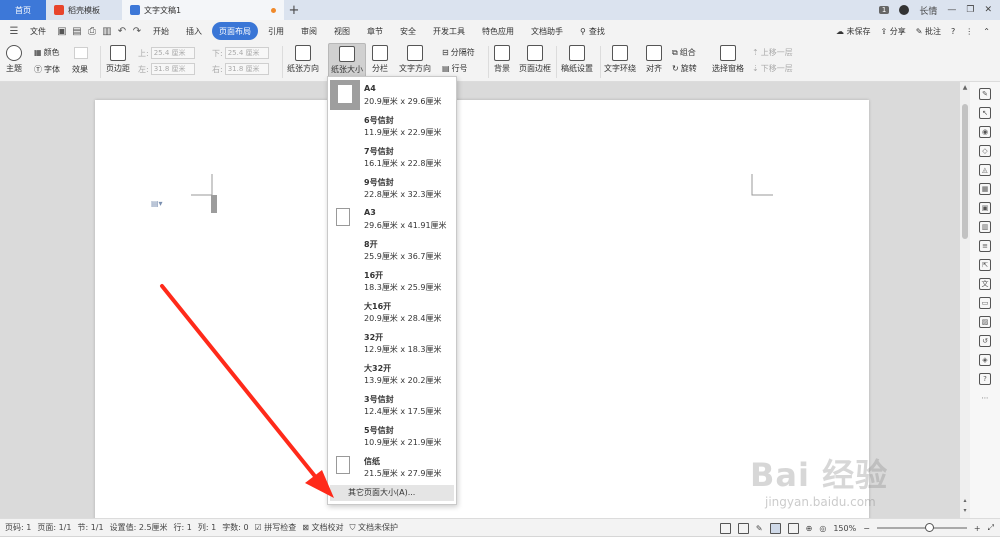  I want to click on menu-search: ⚲ 查找, so click(592, 31).